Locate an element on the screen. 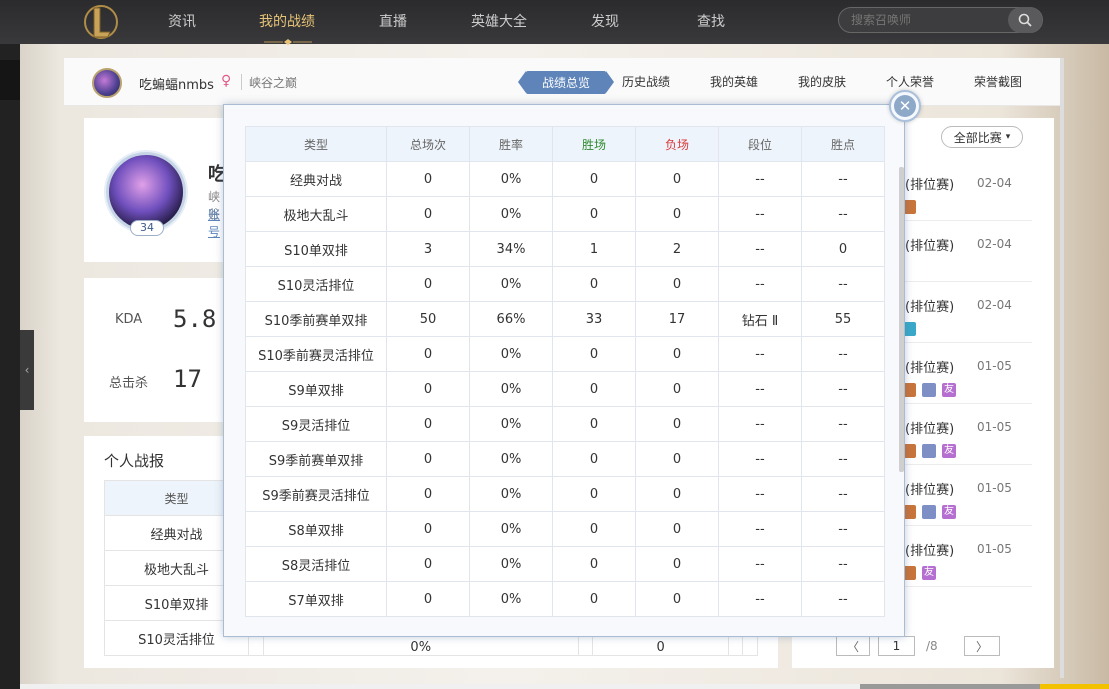 The height and width of the screenshot is (689, 1109). bottom-bar is located at coordinates (564, 686).